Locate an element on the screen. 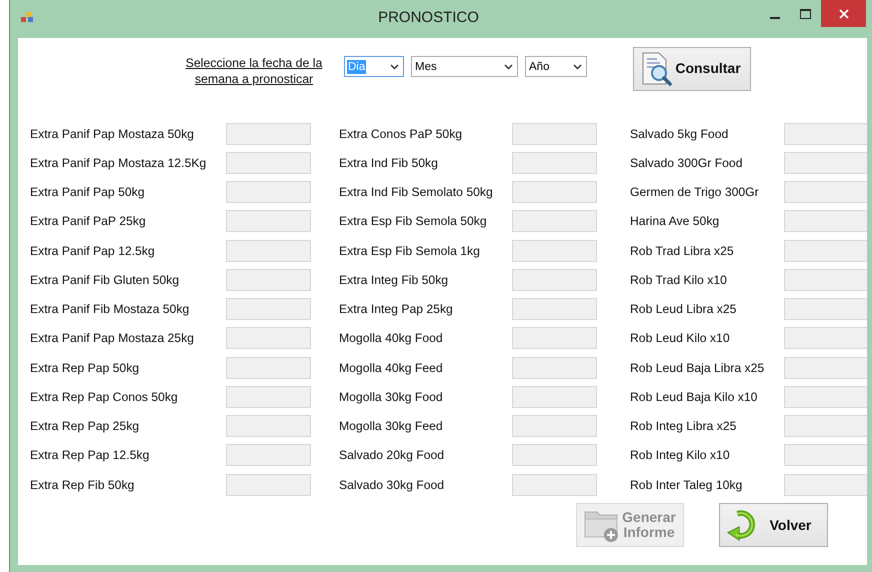 Image resolution: width=872 pixels, height=572 pixels. maximize-icon is located at coordinates (805, 13).